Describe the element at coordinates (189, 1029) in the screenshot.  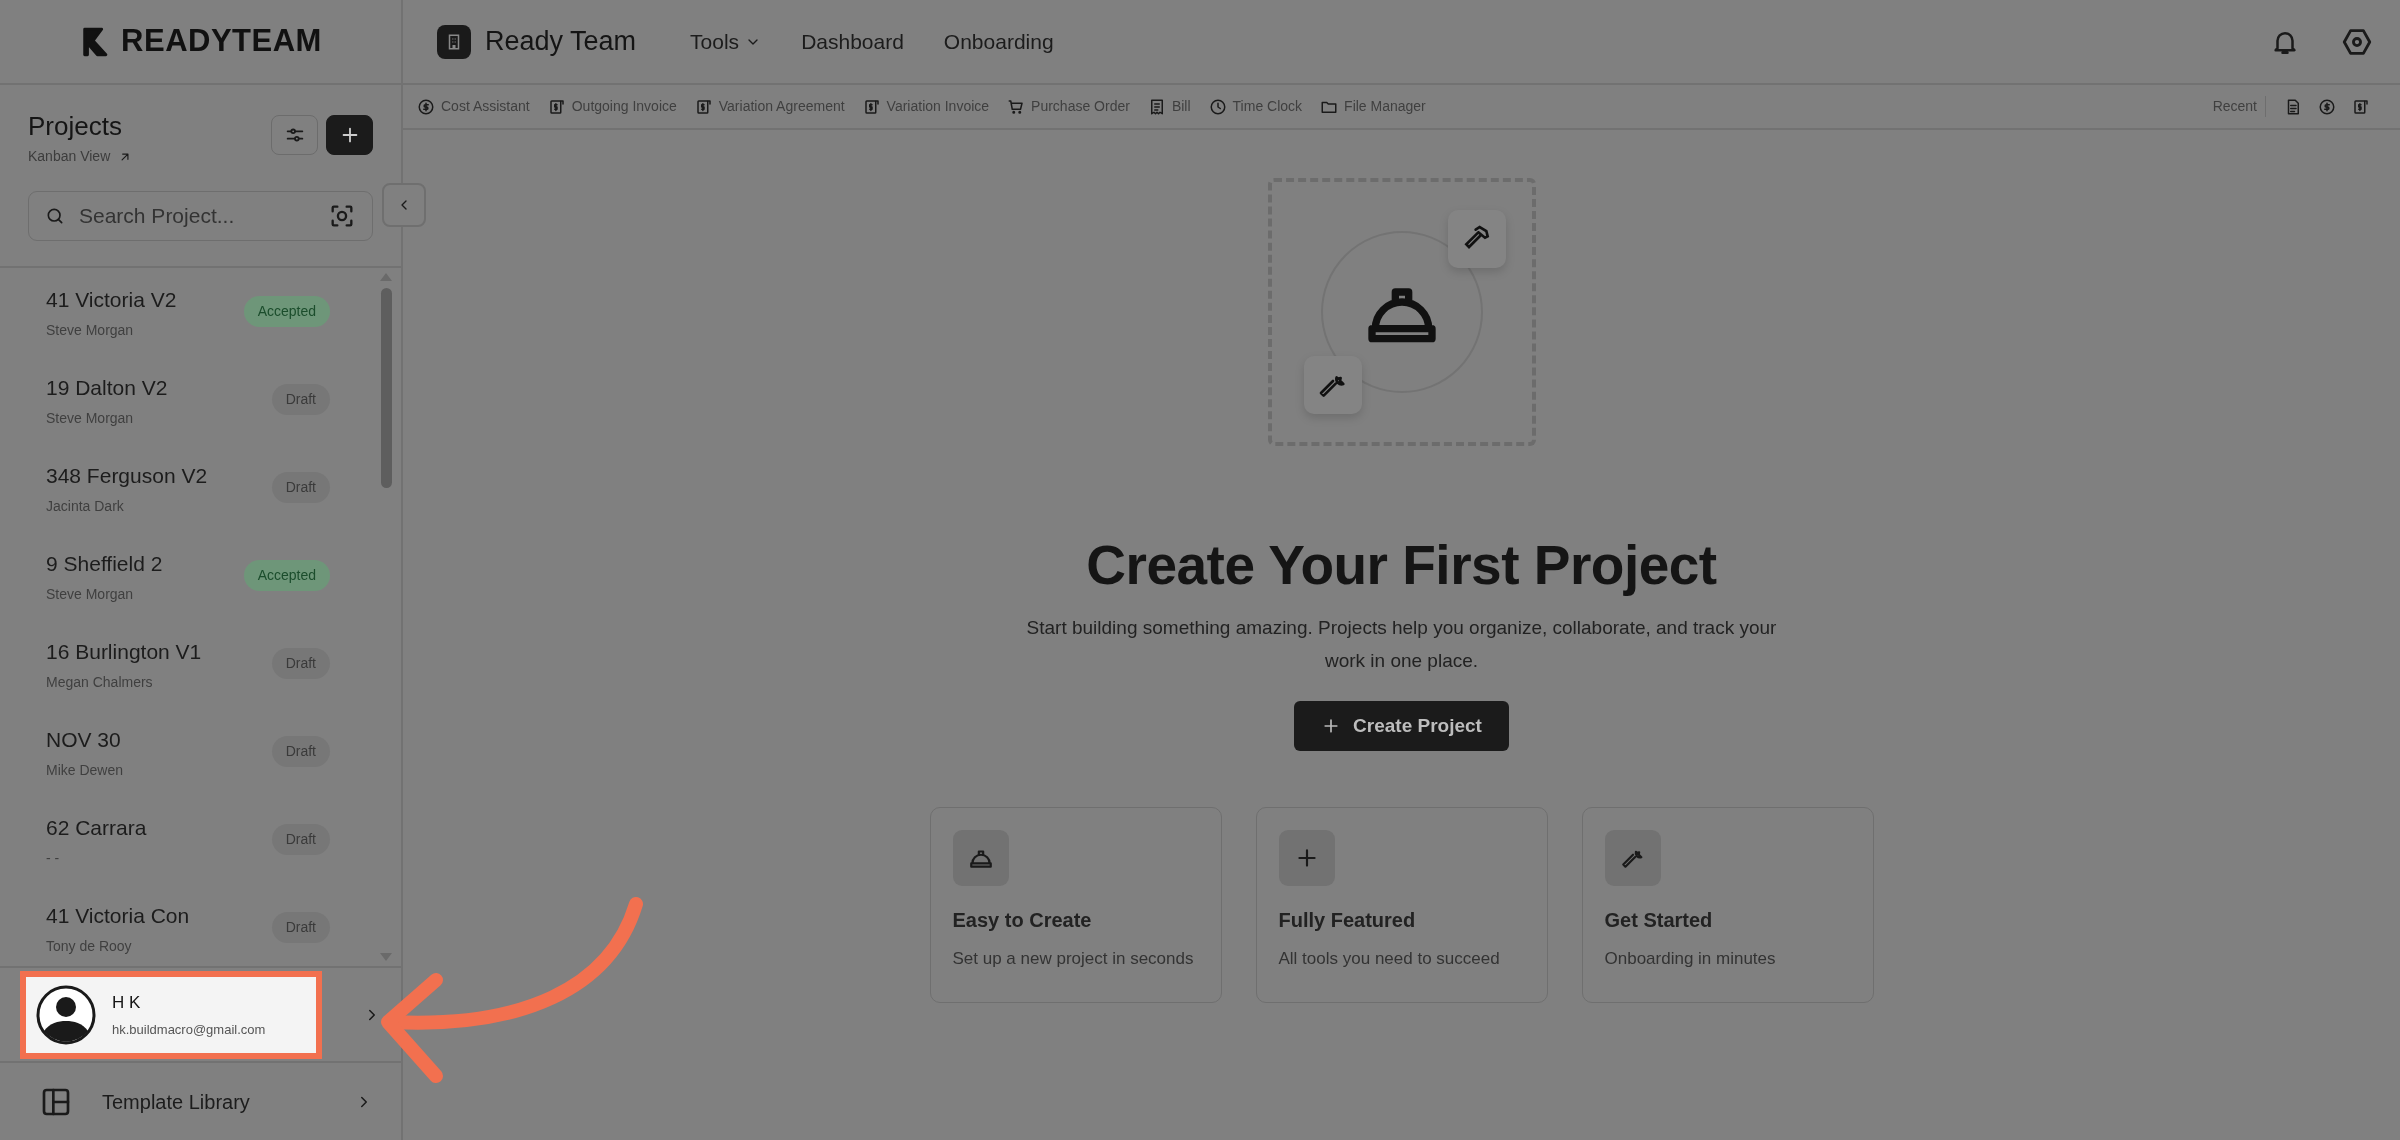
I see `user-email: hk.buildmacro@gmail.com` at that location.